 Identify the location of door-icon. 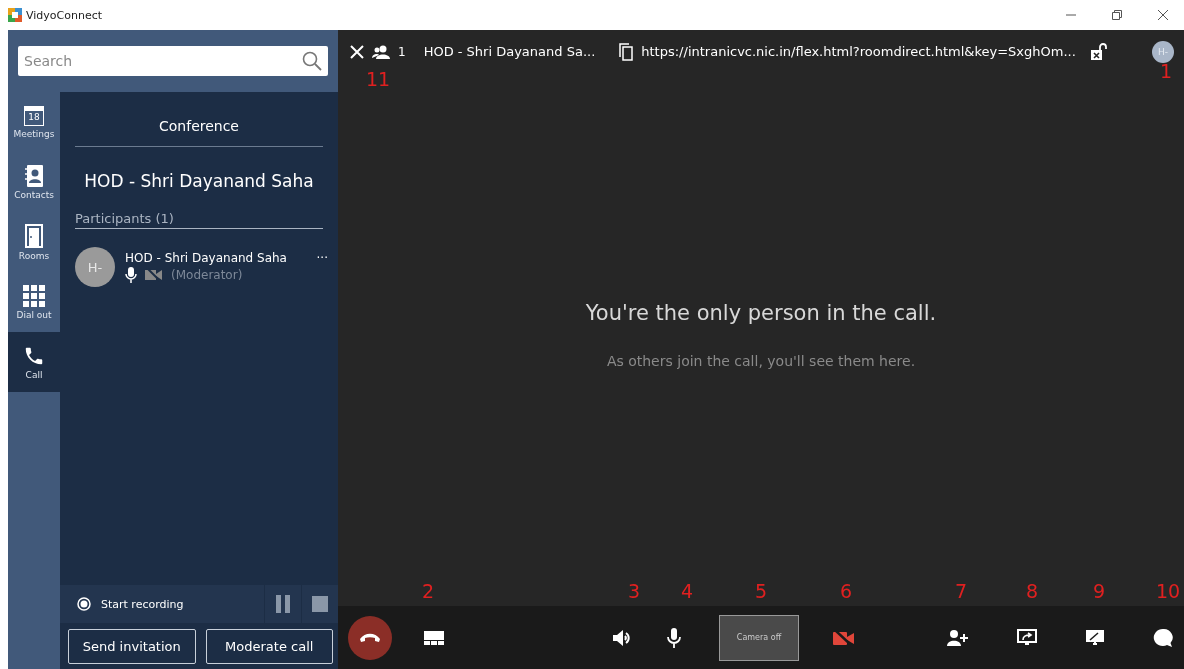
(34, 235).